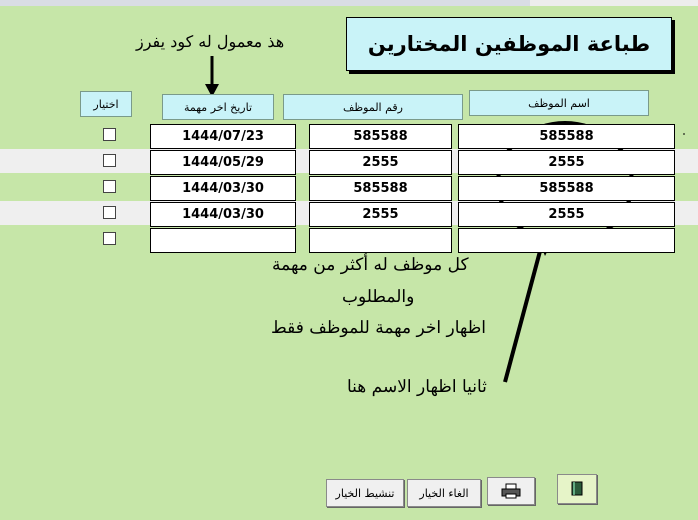 The width and height of the screenshot is (698, 520). Describe the element at coordinates (370, 265) in the screenshot. I see `annotation-multiple-tasks: كل موظف له أكثر من مهمة` at that location.